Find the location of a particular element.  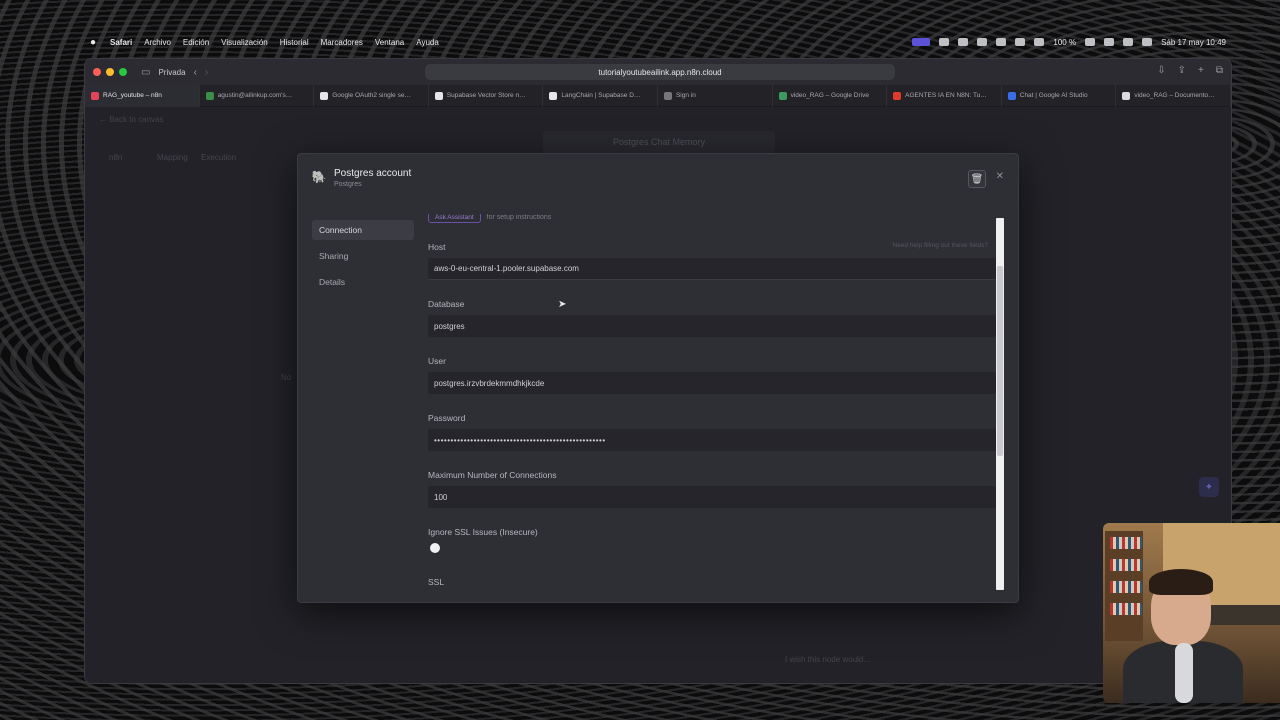

search-icon is located at coordinates (1128, 42).